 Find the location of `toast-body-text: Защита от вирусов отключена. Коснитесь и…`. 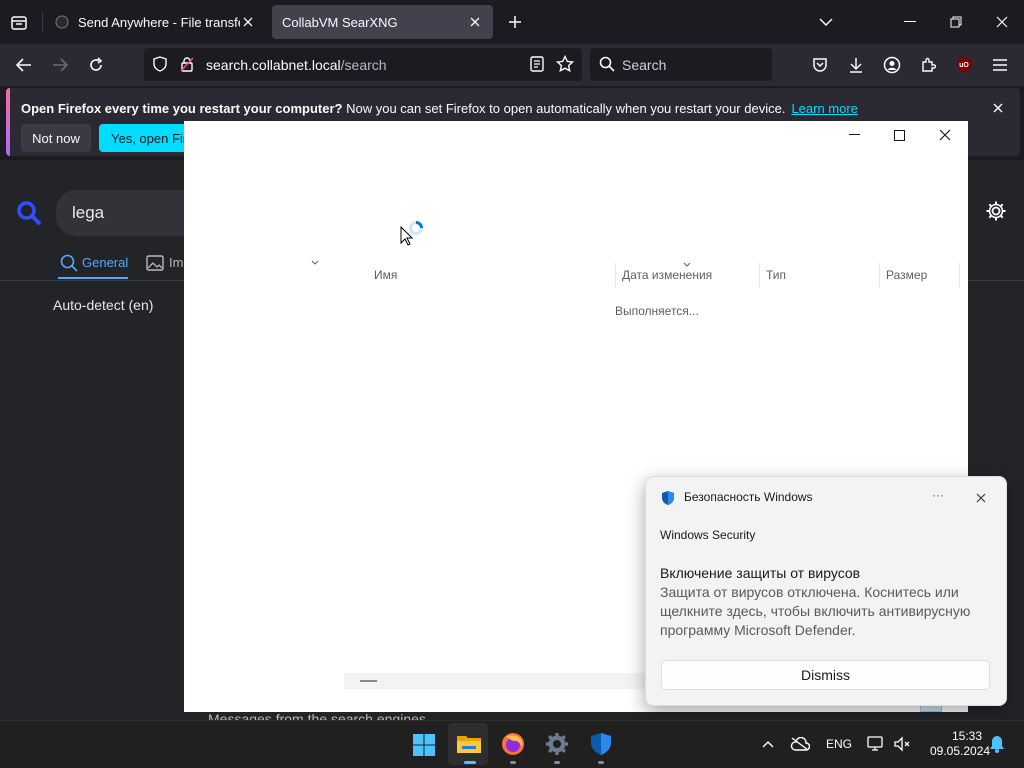

toast-body-text: Защита от вирусов отключена. Коснитесь и… is located at coordinates (815, 611).